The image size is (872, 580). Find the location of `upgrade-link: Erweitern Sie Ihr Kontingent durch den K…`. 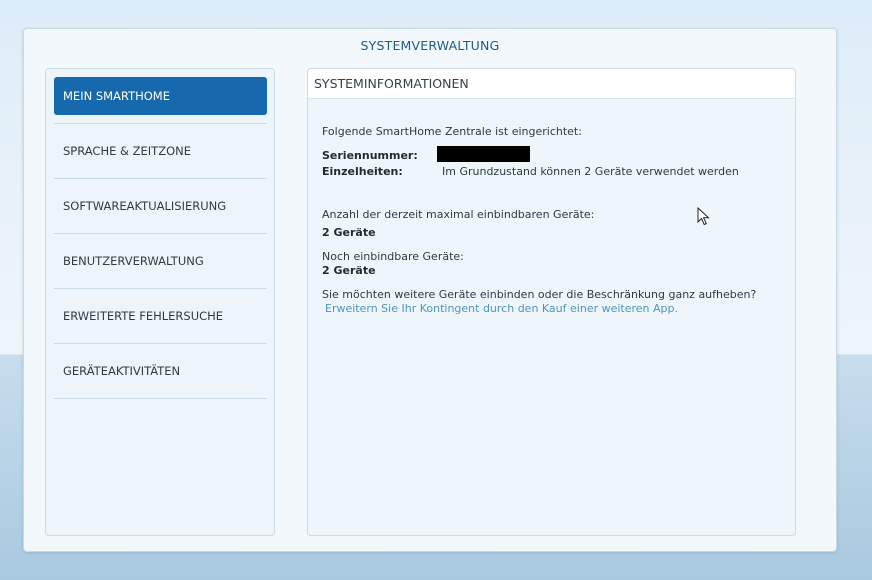

upgrade-link: Erweitern Sie Ihr Kontingent durch den K… is located at coordinates (501, 308).